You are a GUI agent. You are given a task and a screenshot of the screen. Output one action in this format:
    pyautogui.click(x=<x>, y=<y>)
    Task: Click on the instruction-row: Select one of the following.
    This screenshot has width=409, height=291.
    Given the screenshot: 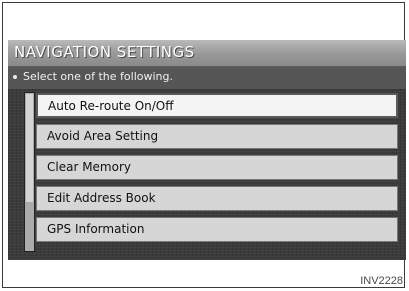 What is the action you would take?
    pyautogui.click(x=207, y=78)
    